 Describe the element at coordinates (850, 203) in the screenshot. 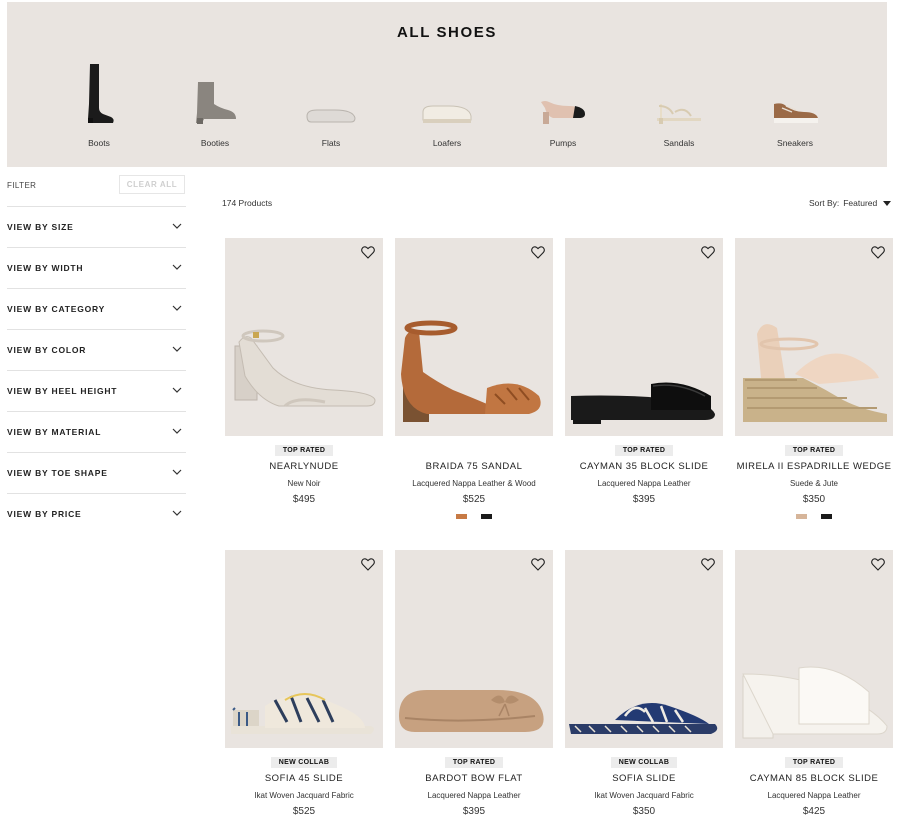

I see `sort-dropdown: Sort By: Featured` at that location.